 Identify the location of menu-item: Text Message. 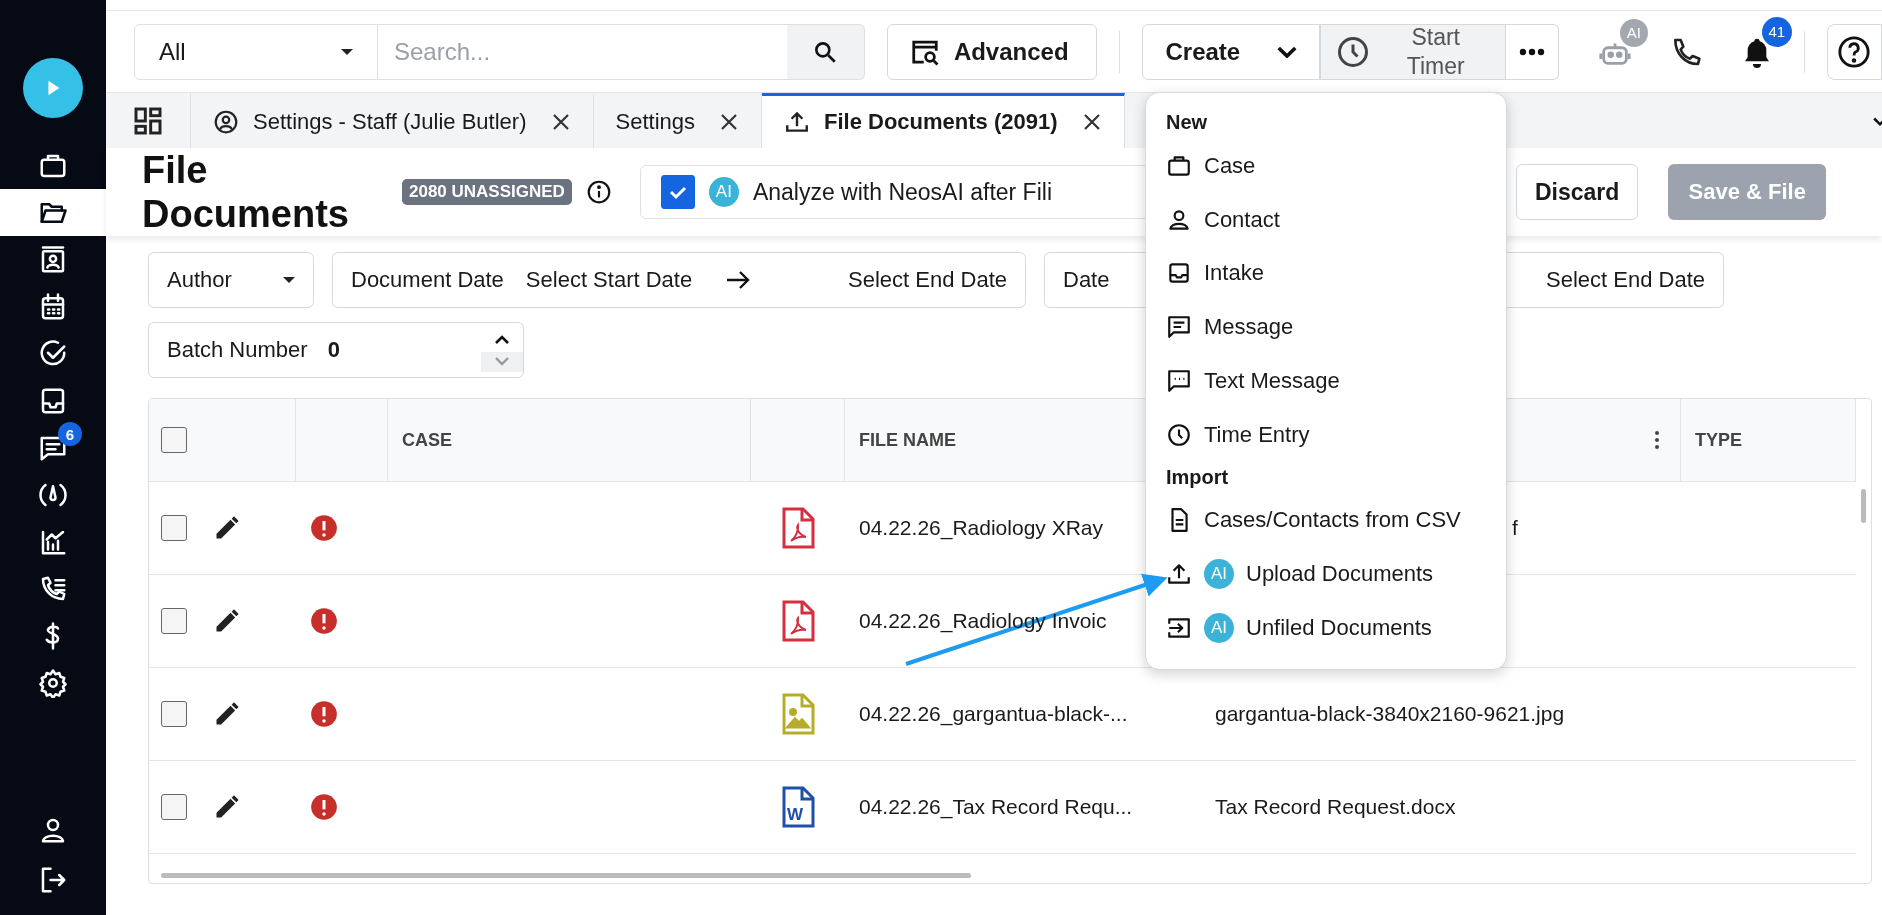
(1326, 381).